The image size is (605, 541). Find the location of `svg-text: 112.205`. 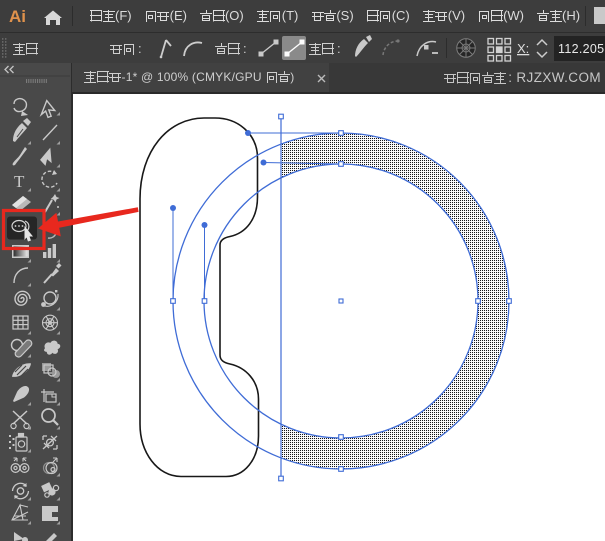

svg-text: 112.205 is located at coordinates (581, 49).